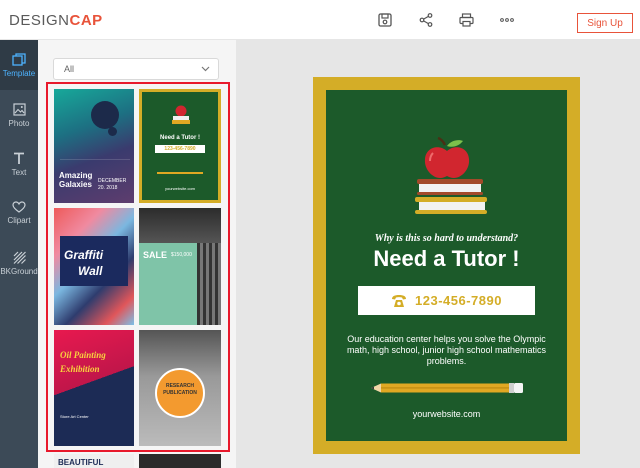 Image resolution: width=640 pixels, height=468 pixels. Describe the element at coordinates (181, 255) in the screenshot. I see `thumb-sale-price: $150,000` at that location.